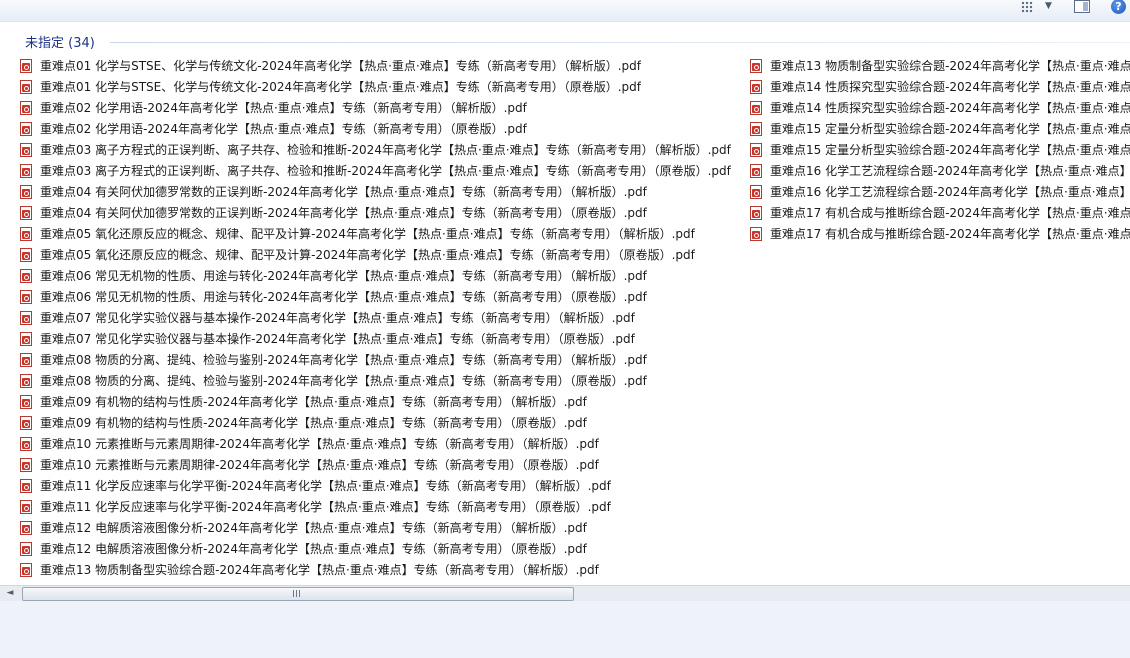  I want to click on file-name: 重难点13 物质制备型实验综合题-2024年高考化学【热点·重点·难点】, so click(950, 66).